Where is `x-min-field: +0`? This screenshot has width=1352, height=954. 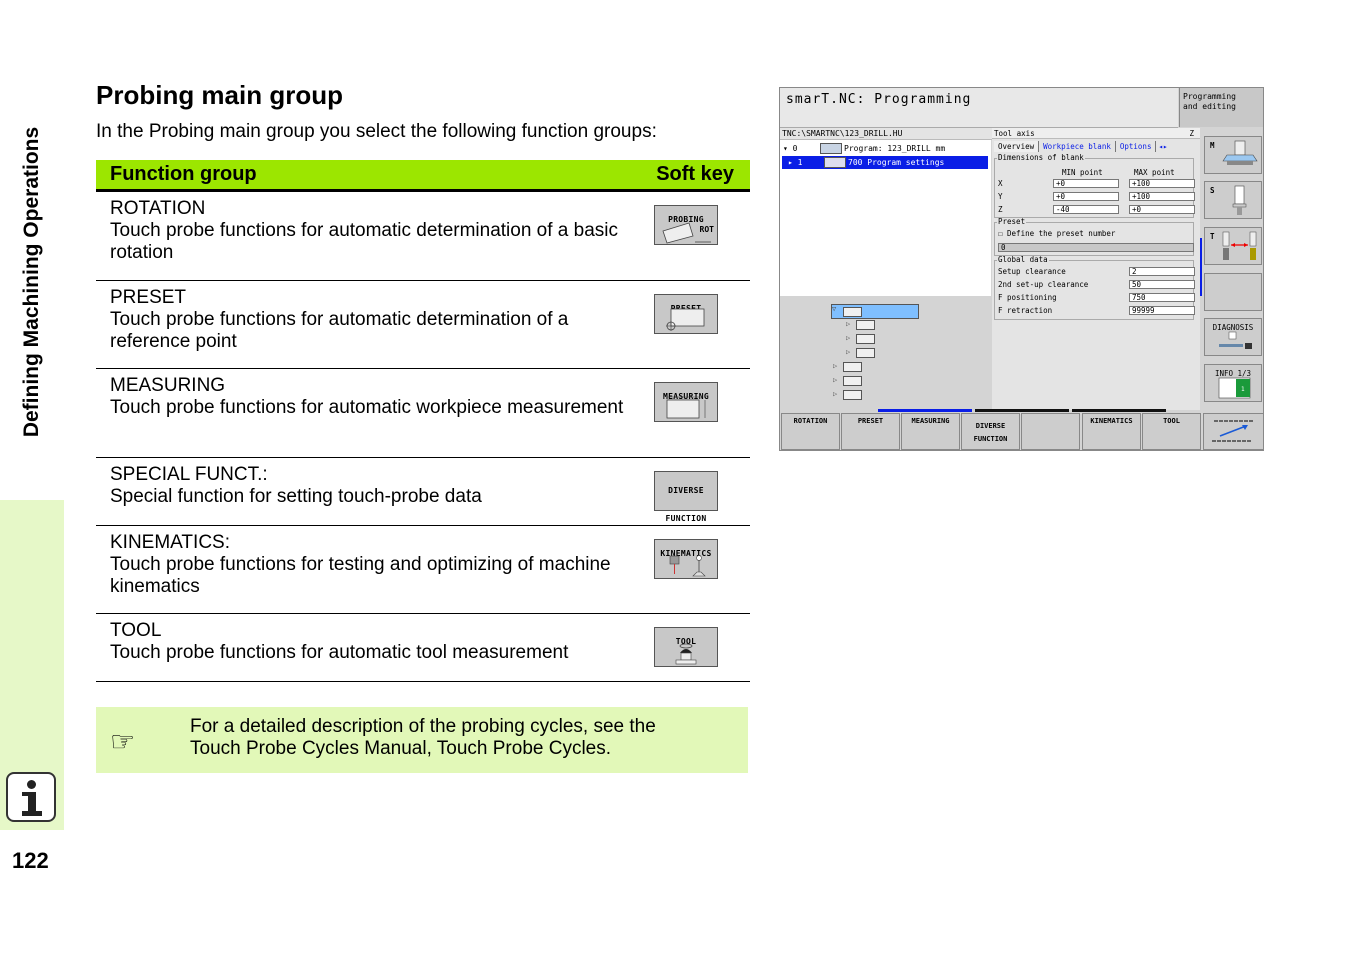
x-min-field: +0 is located at coordinates (1086, 183).